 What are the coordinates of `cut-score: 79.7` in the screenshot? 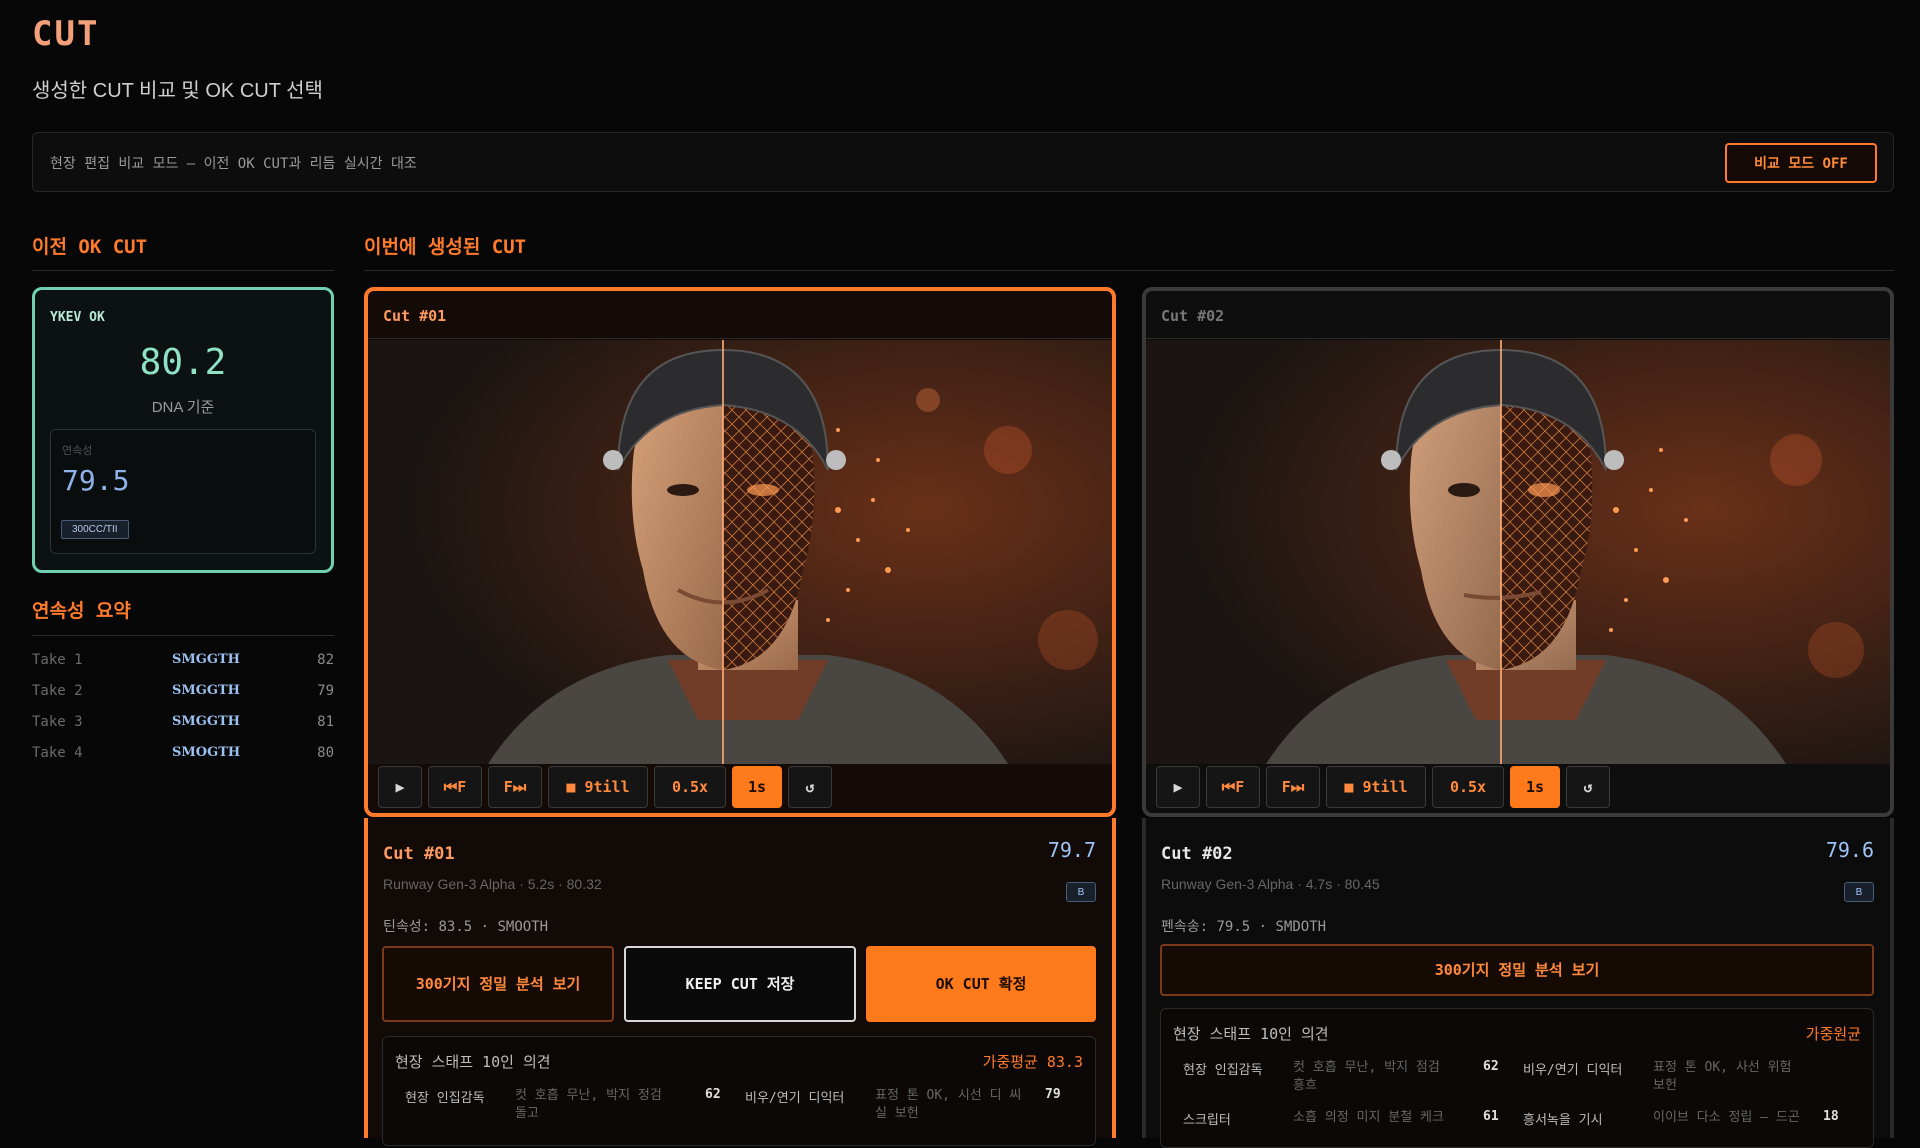 It's located at (1071, 850).